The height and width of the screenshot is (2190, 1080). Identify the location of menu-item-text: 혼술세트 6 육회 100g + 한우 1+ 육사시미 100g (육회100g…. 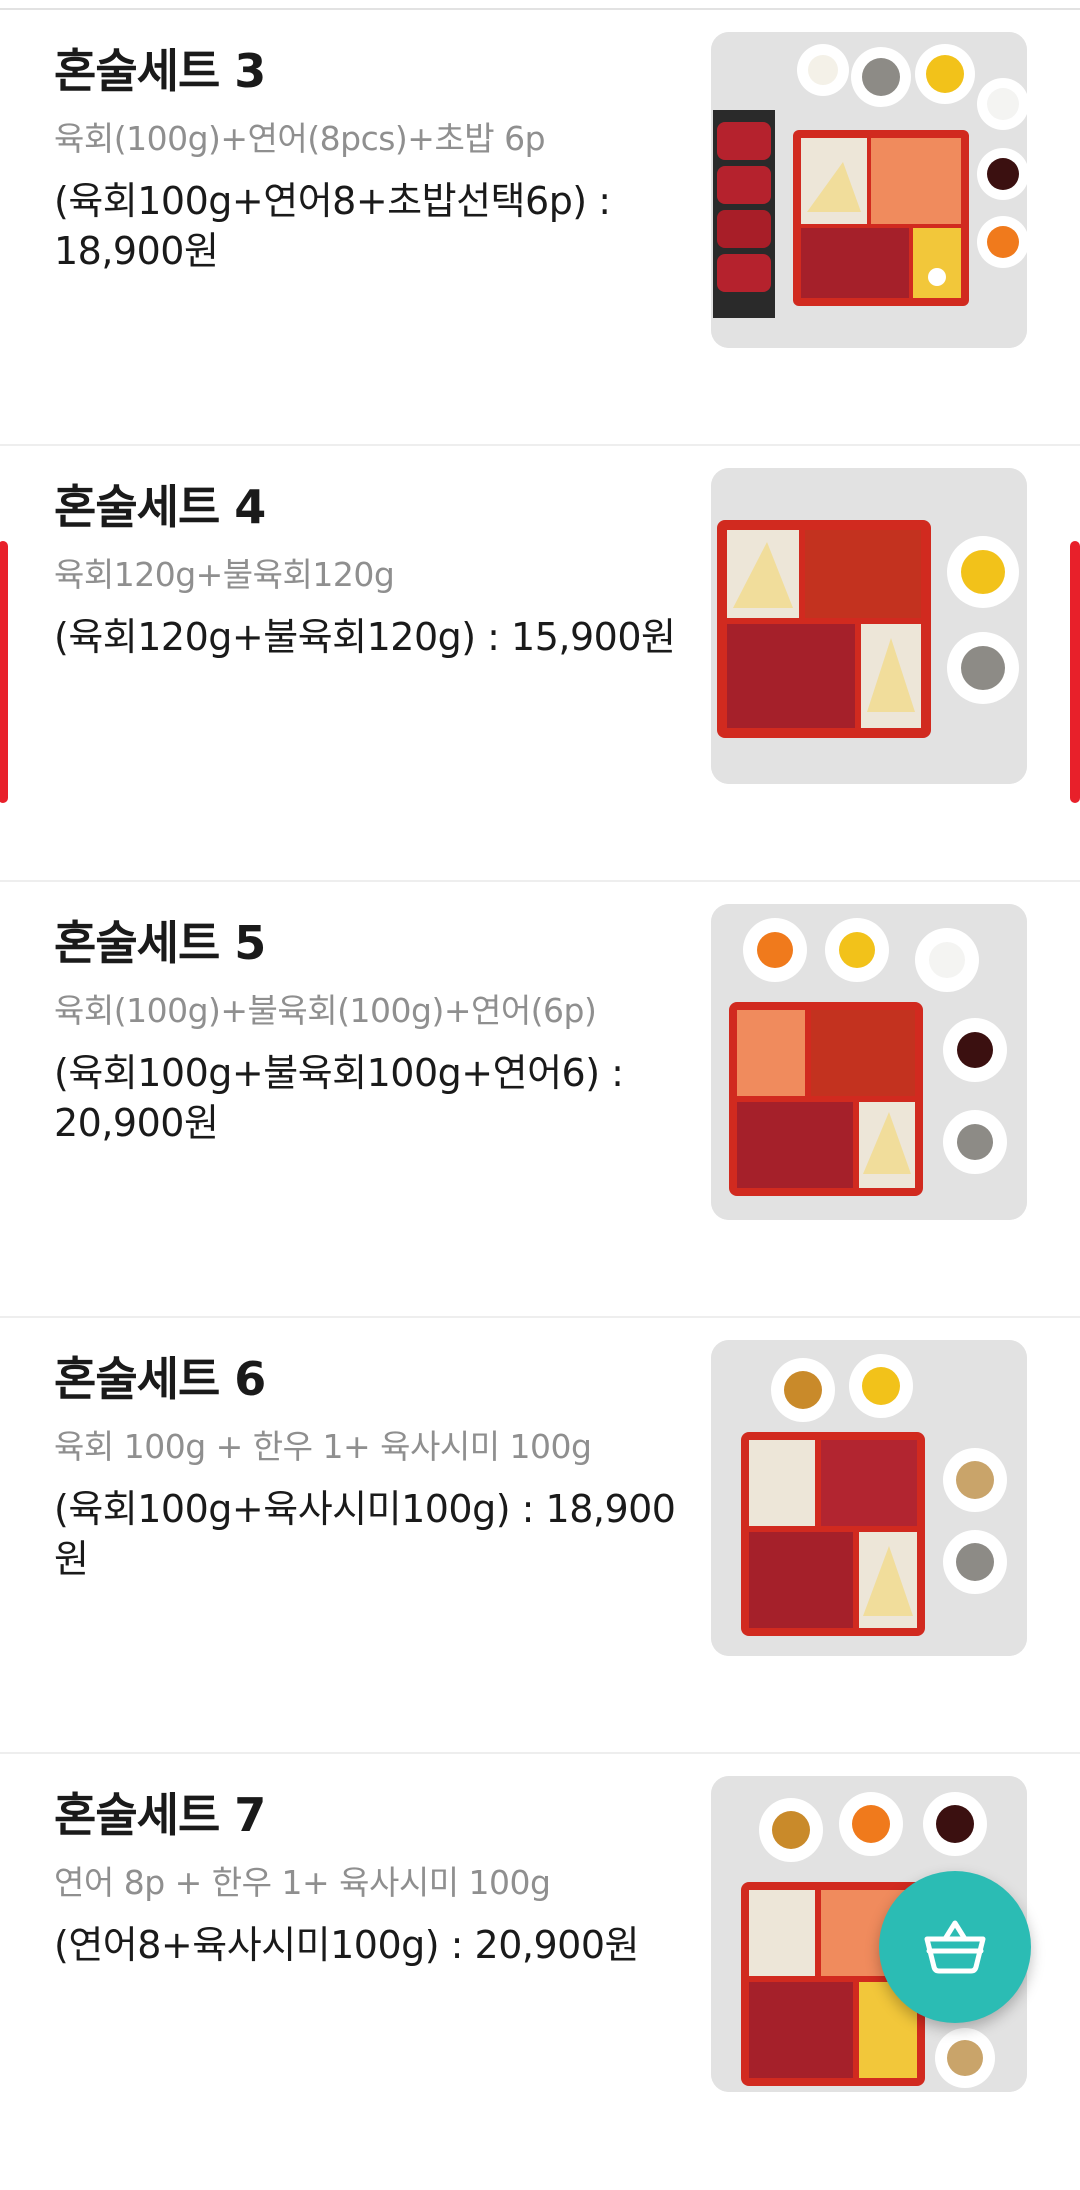
(374, 1465).